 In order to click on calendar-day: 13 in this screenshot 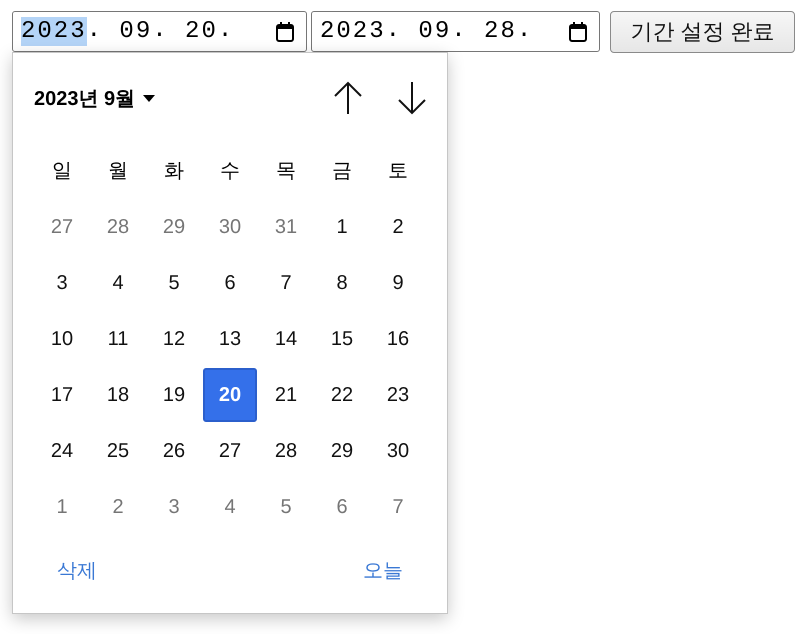, I will do `click(230, 339)`.